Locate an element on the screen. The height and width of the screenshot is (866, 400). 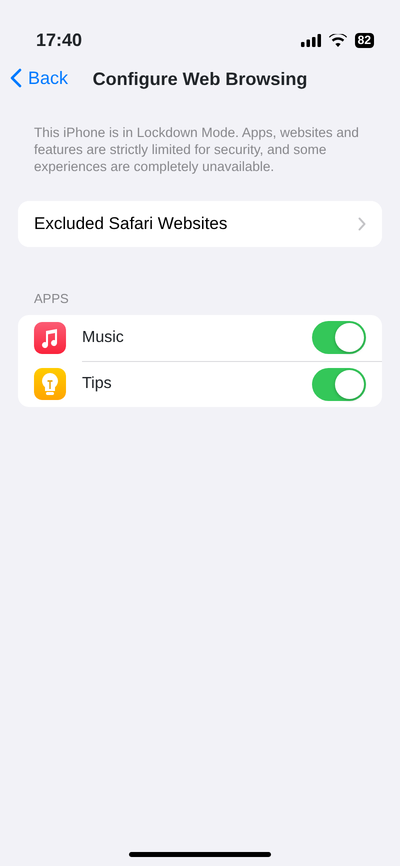
chevron-right-icon is located at coordinates (362, 224).